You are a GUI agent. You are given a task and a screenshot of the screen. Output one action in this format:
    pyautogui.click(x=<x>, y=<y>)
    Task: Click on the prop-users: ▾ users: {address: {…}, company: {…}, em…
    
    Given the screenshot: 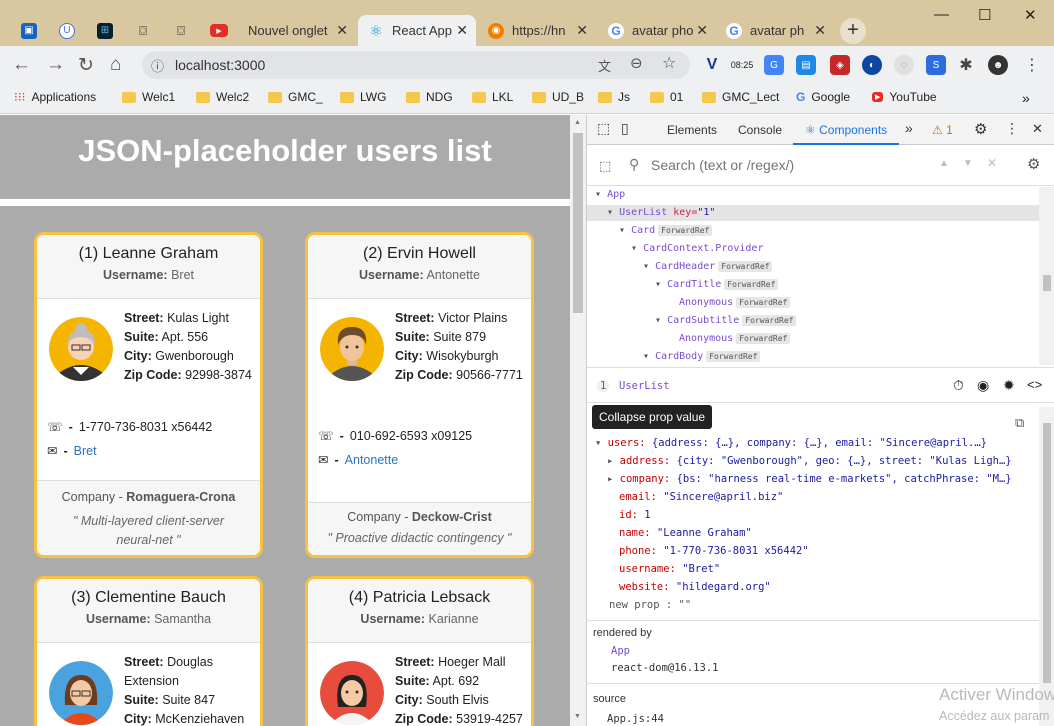 What is the action you would take?
    pyautogui.click(x=791, y=443)
    